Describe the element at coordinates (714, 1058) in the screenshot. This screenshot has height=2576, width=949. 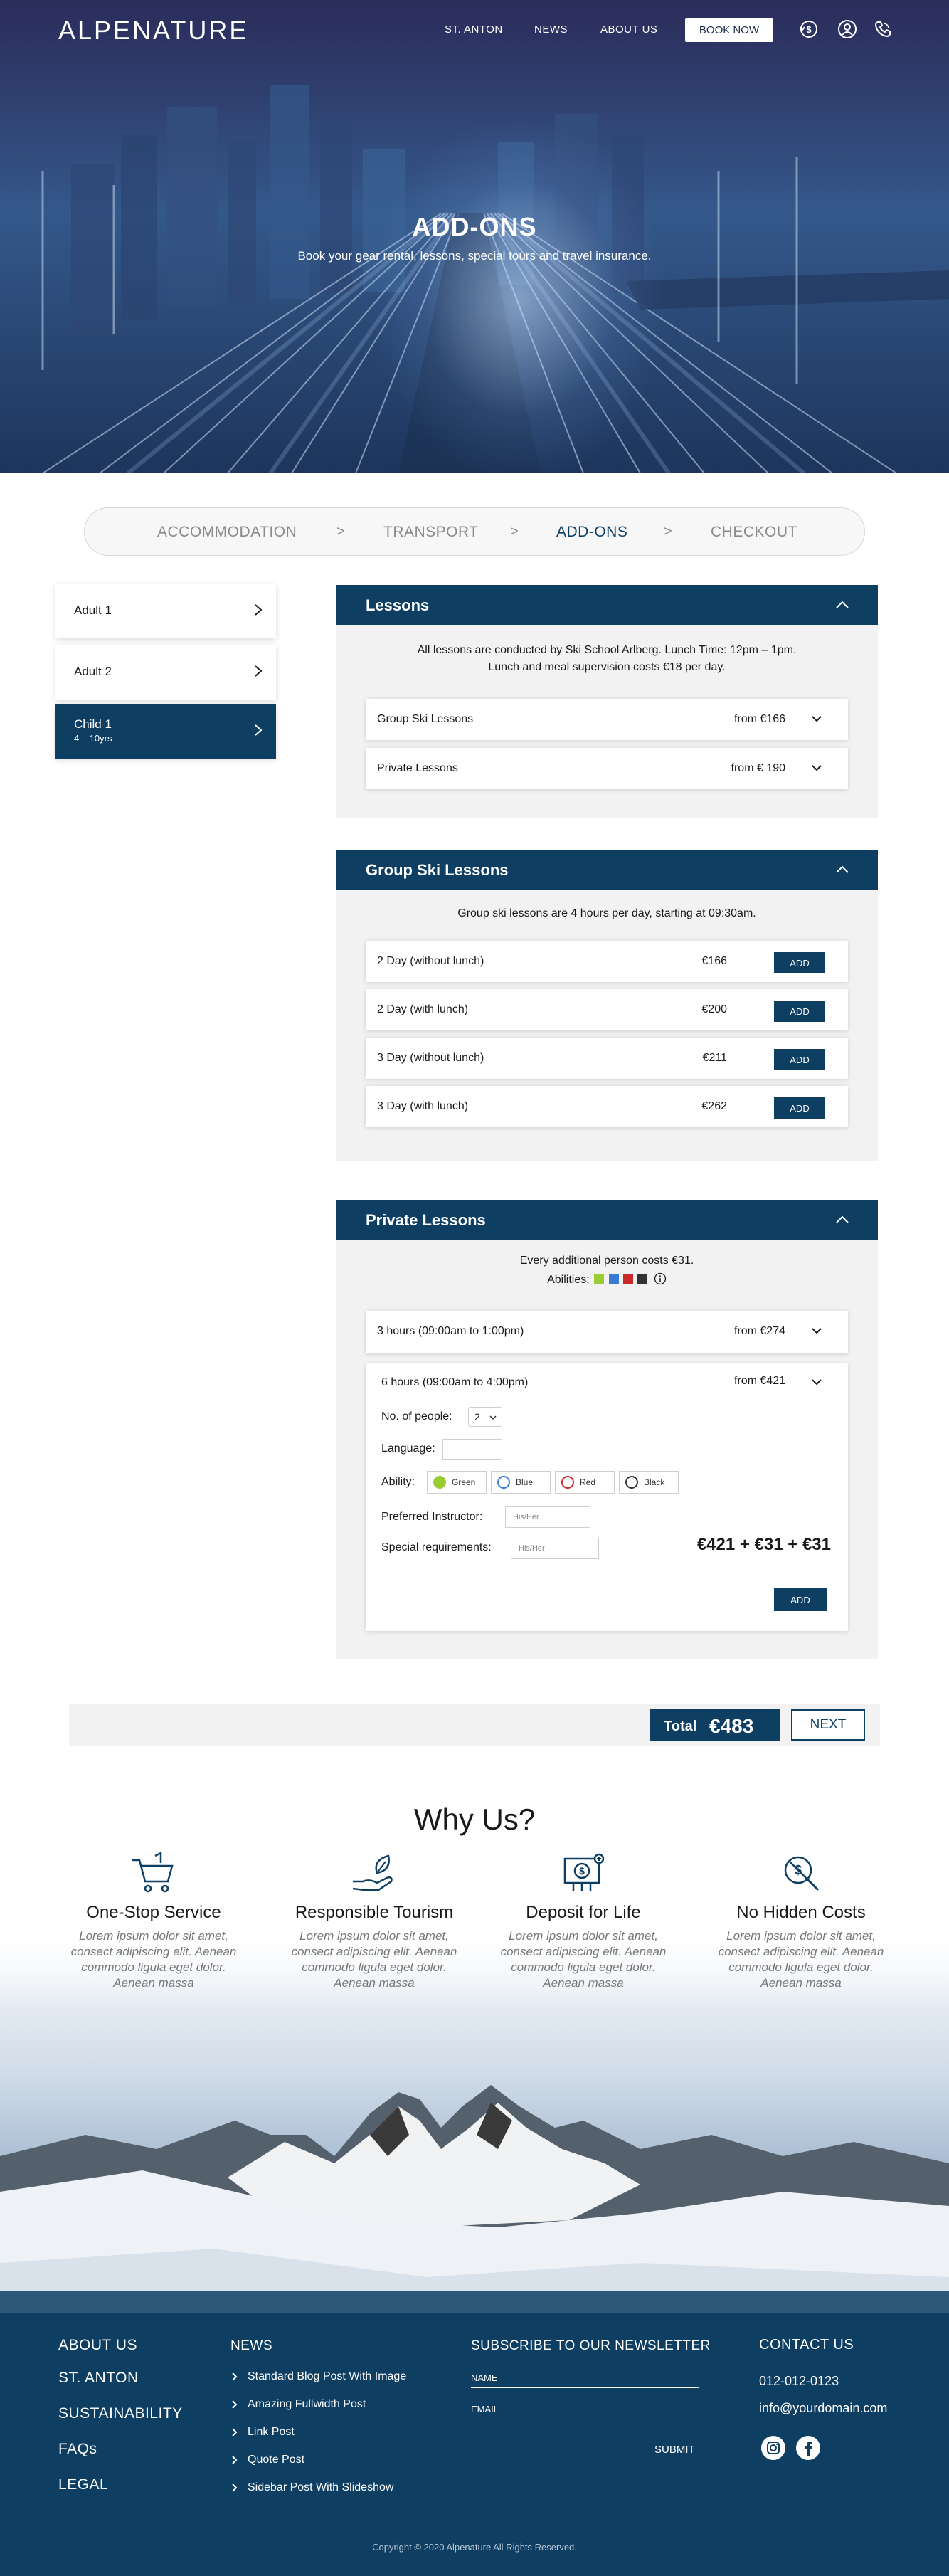
I see `option-price: €211` at that location.